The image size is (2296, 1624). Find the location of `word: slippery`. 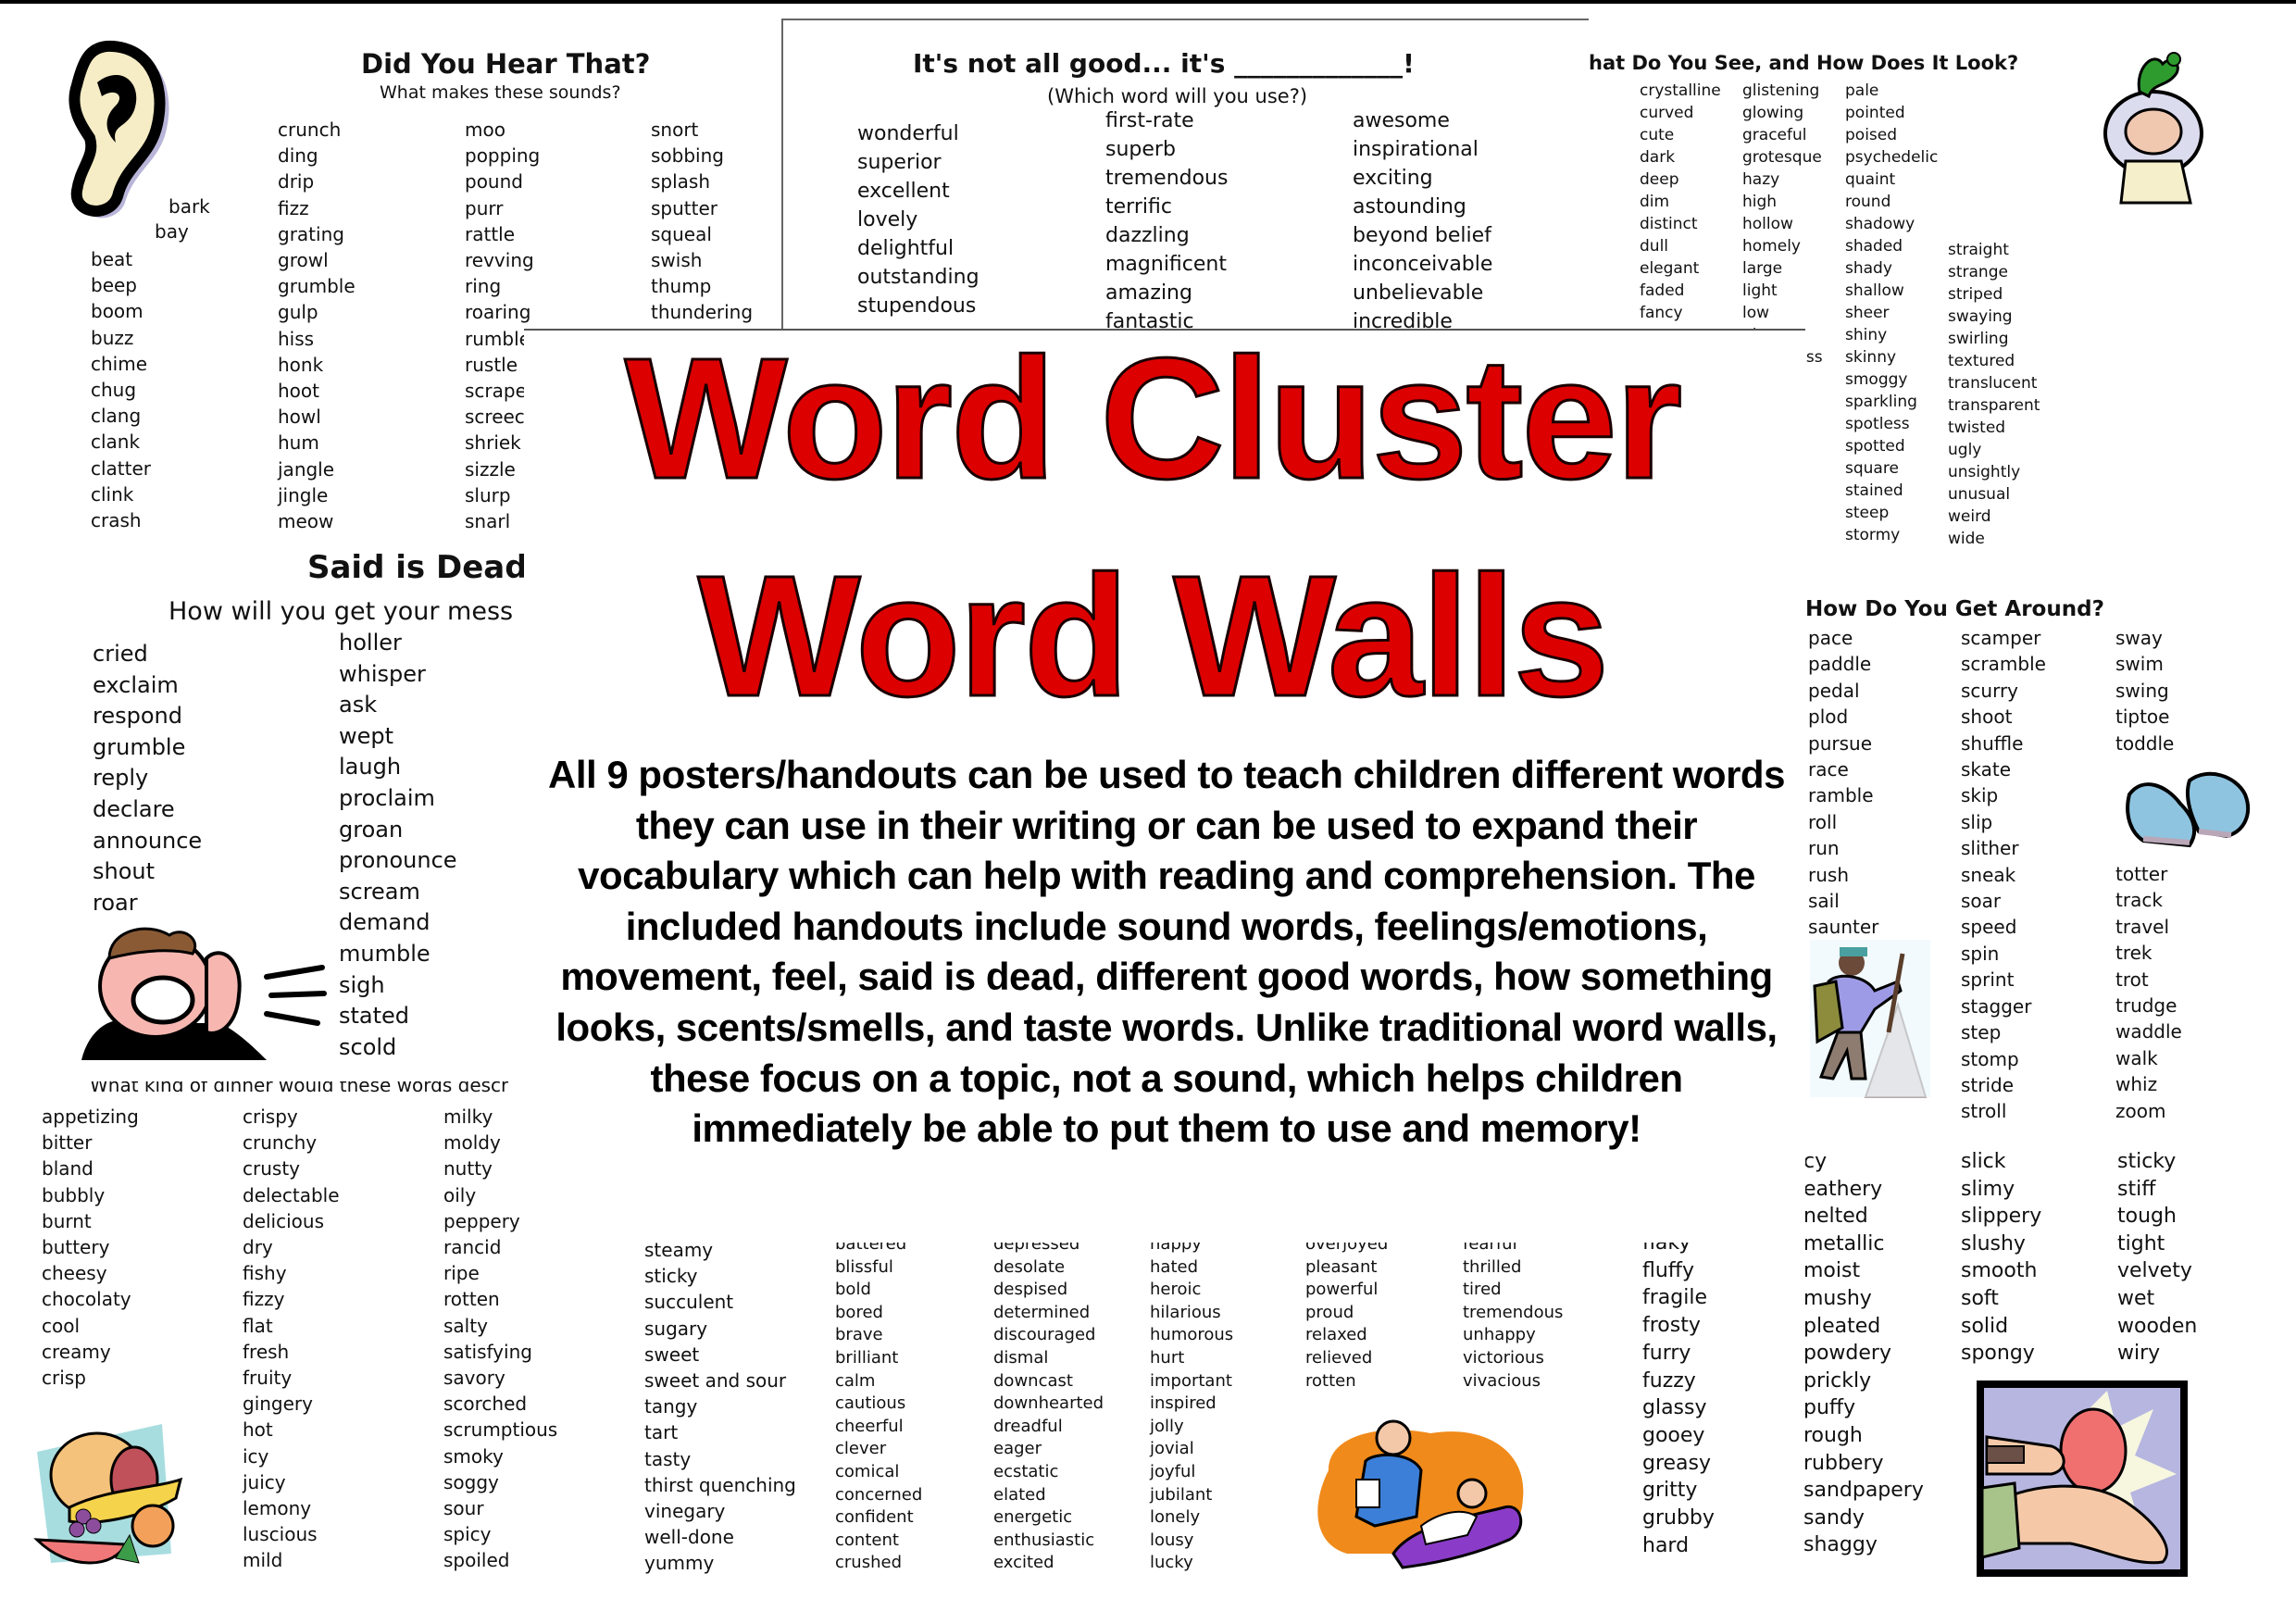

word: slippery is located at coordinates (2001, 1217).